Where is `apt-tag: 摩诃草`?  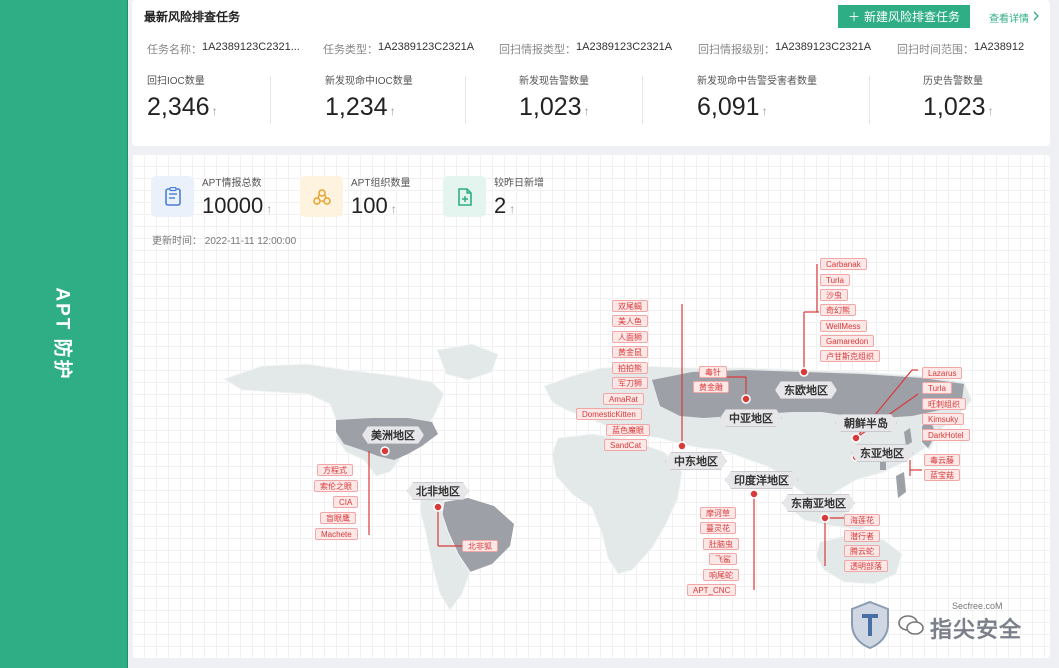
apt-tag: 摩诃草 is located at coordinates (718, 513).